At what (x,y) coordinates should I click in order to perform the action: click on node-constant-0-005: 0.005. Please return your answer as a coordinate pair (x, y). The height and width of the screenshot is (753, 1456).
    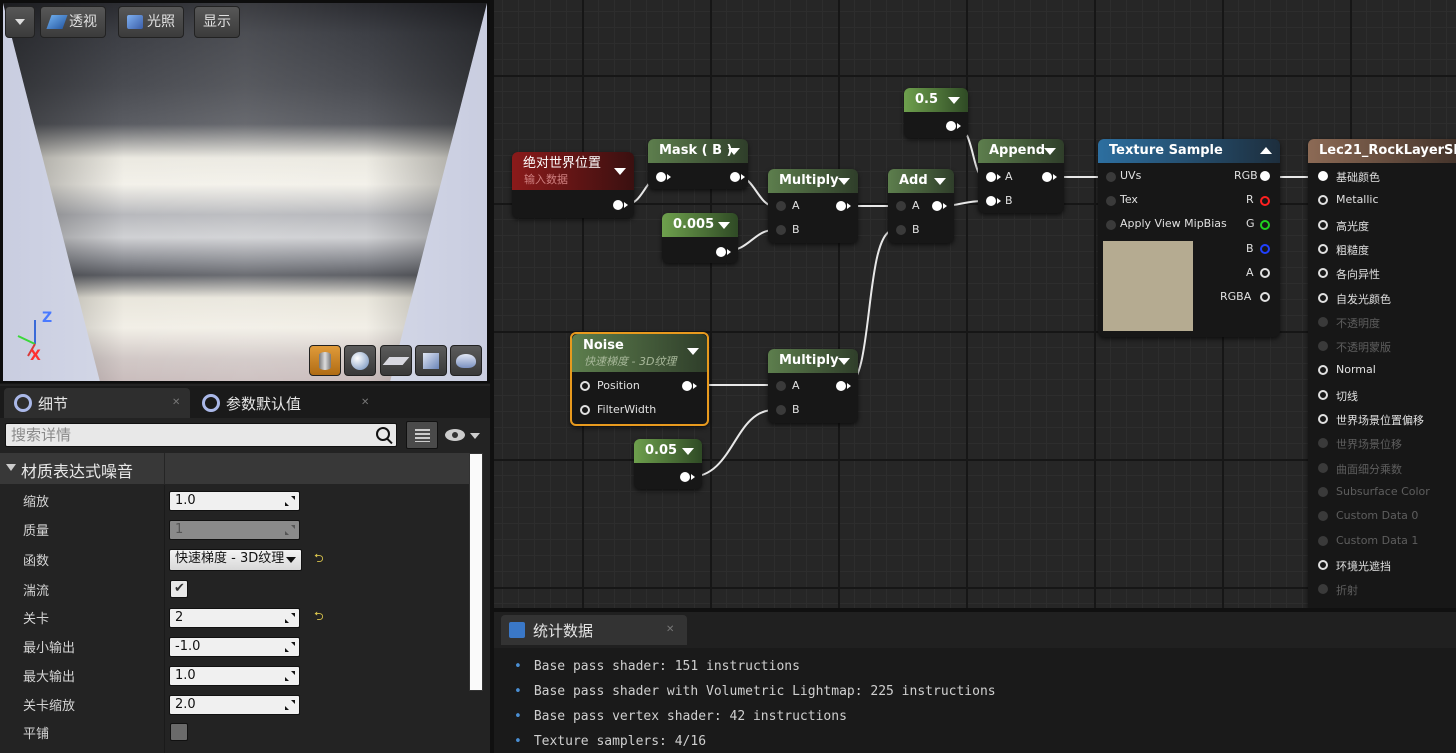
    Looking at the image, I should click on (700, 238).